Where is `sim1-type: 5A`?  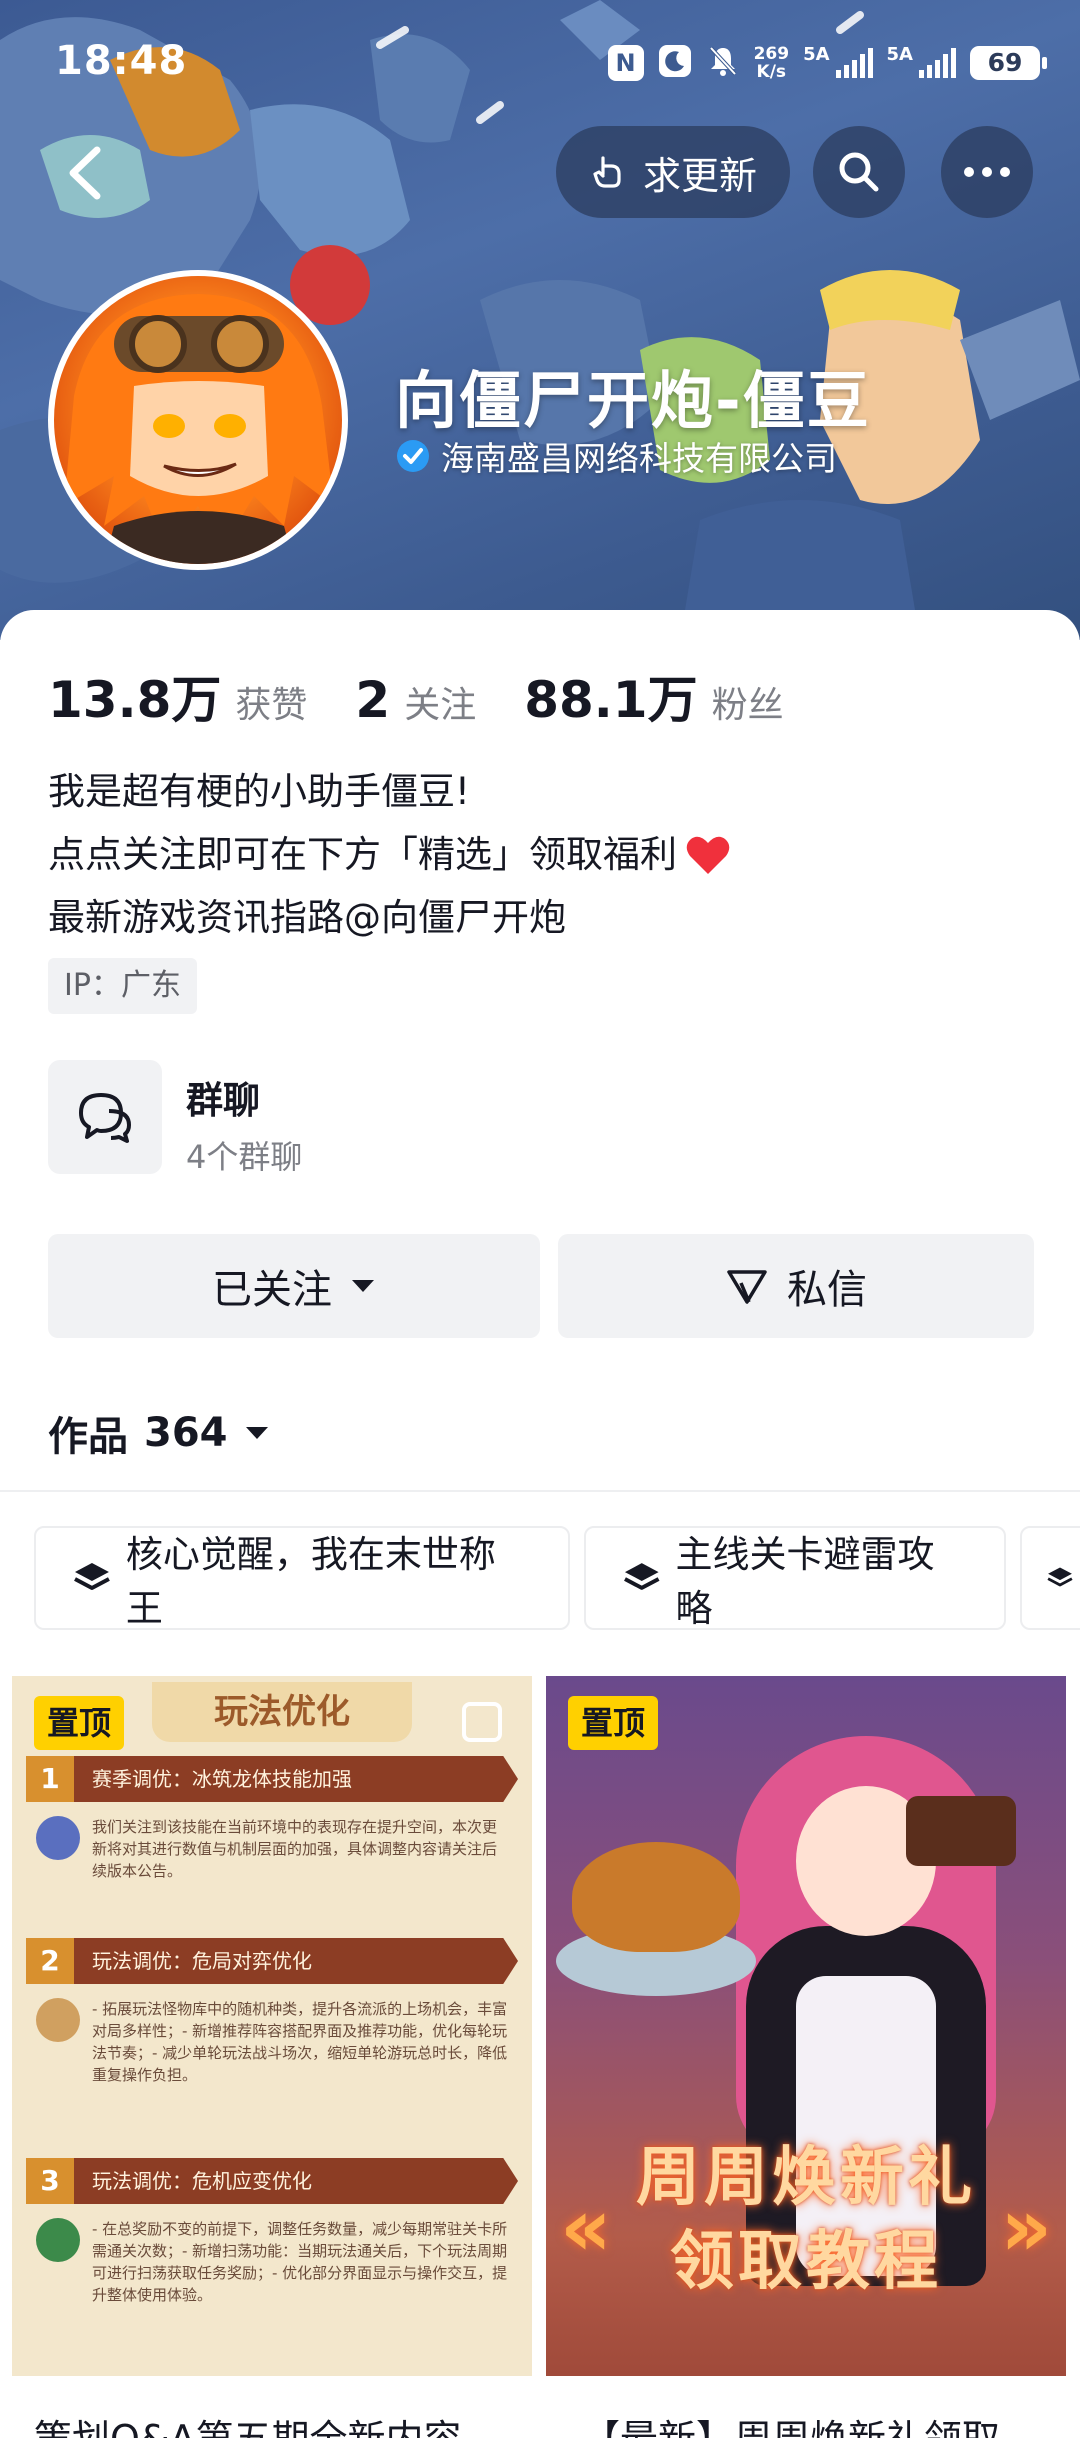
sim1-type: 5A is located at coordinates (816, 54).